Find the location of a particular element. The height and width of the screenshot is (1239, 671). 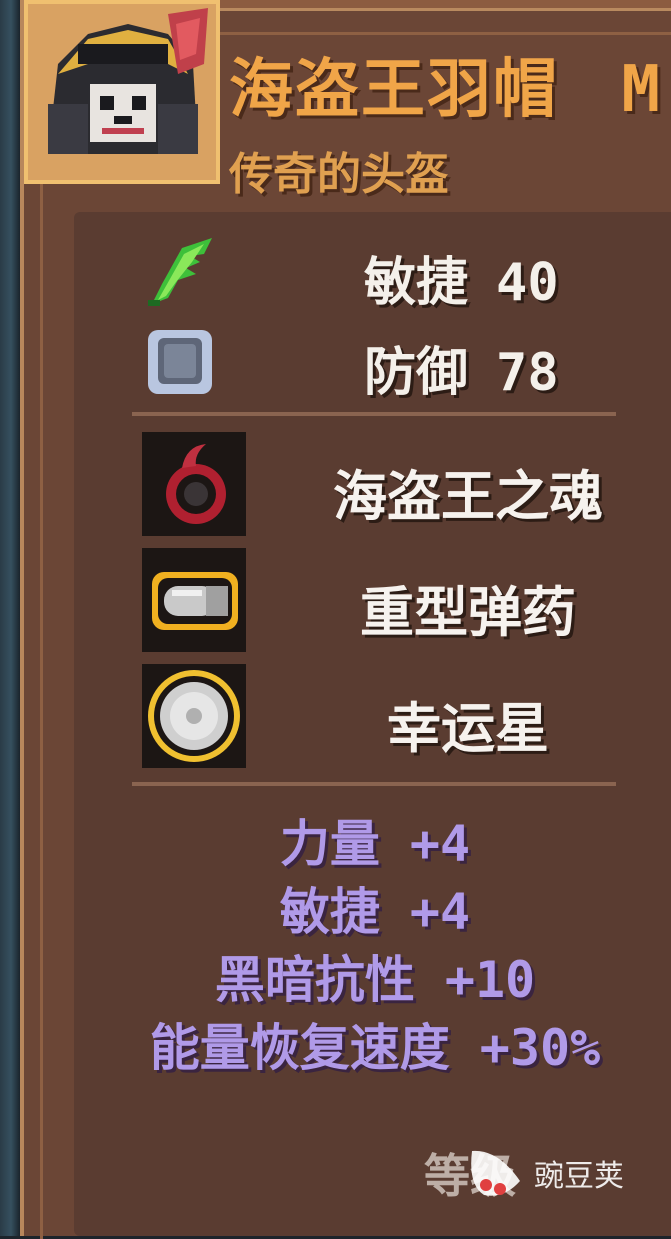

divider-bottom is located at coordinates (374, 784).